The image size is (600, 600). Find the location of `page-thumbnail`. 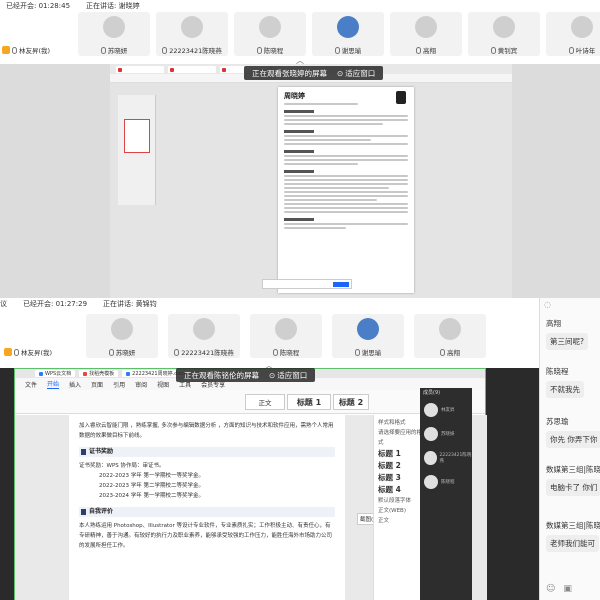

page-thumbnail is located at coordinates (137, 136).